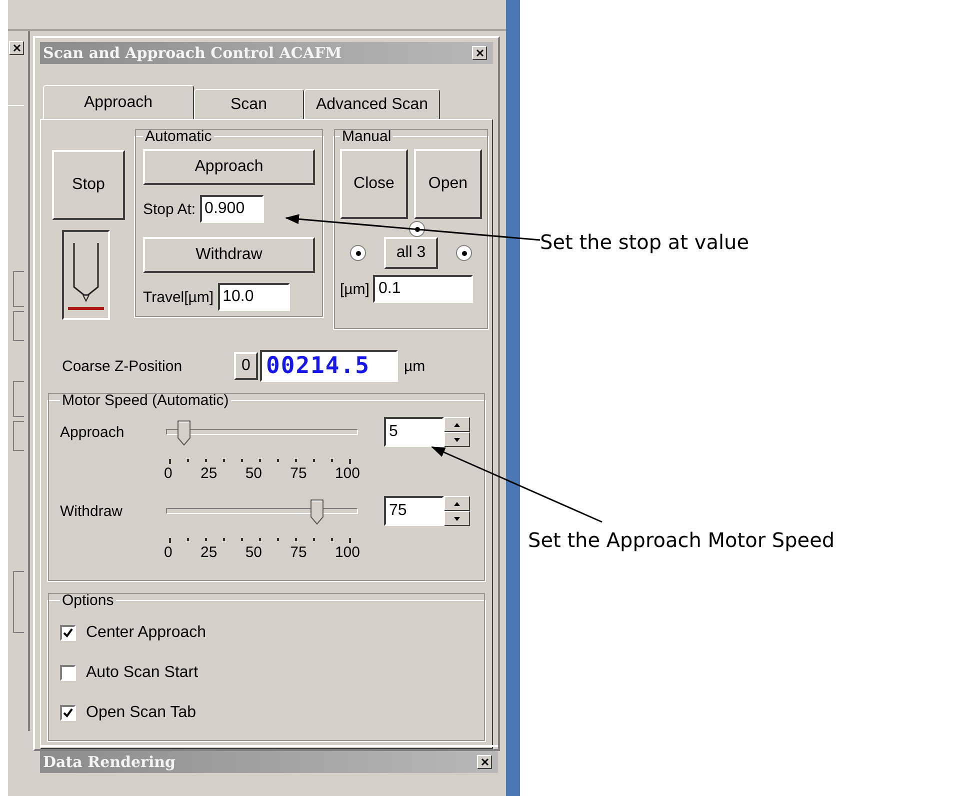 This screenshot has width=956, height=796. I want to click on tab: Approach, so click(118, 102).